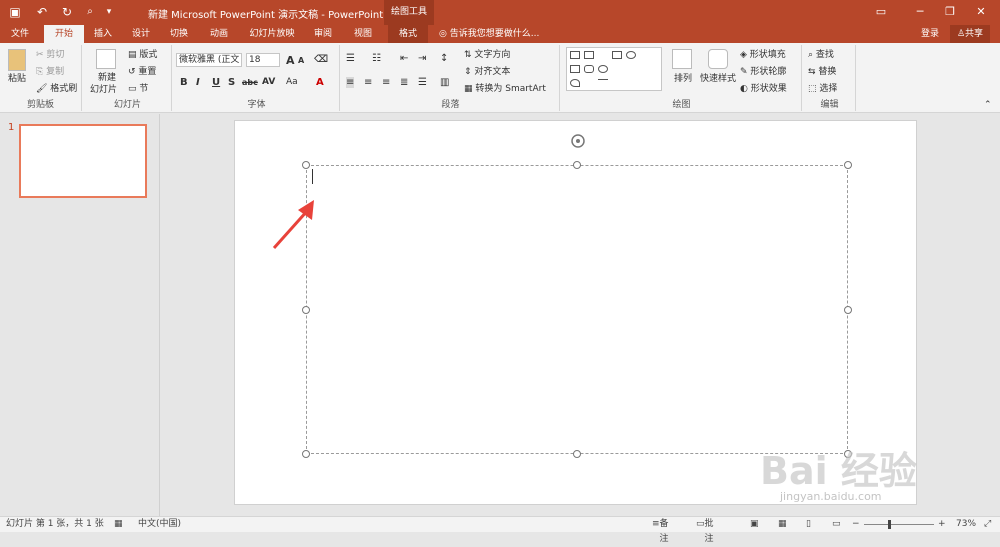  I want to click on sign-in-link: 登录, so click(930, 34).